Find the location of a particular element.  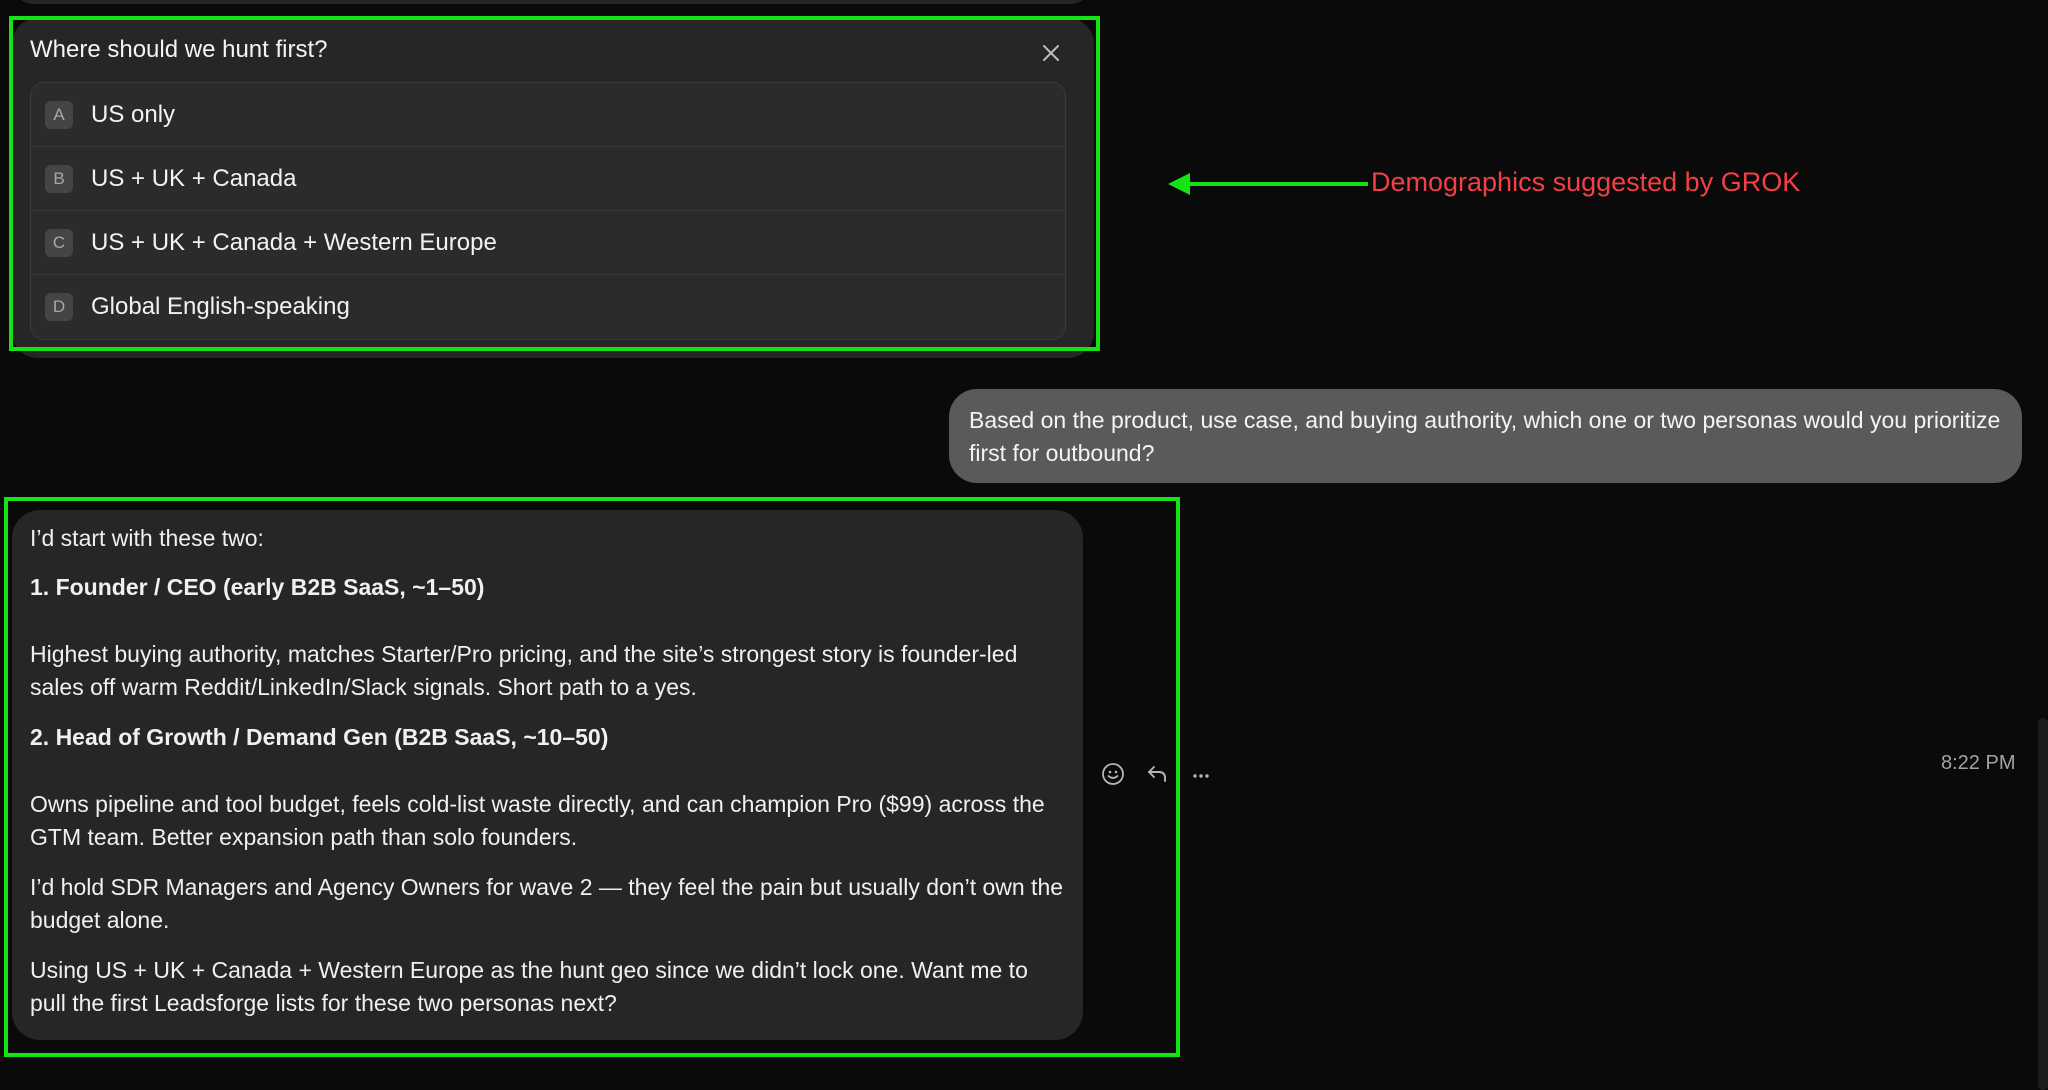

option-b: B US + UK + Canada is located at coordinates (548, 179).